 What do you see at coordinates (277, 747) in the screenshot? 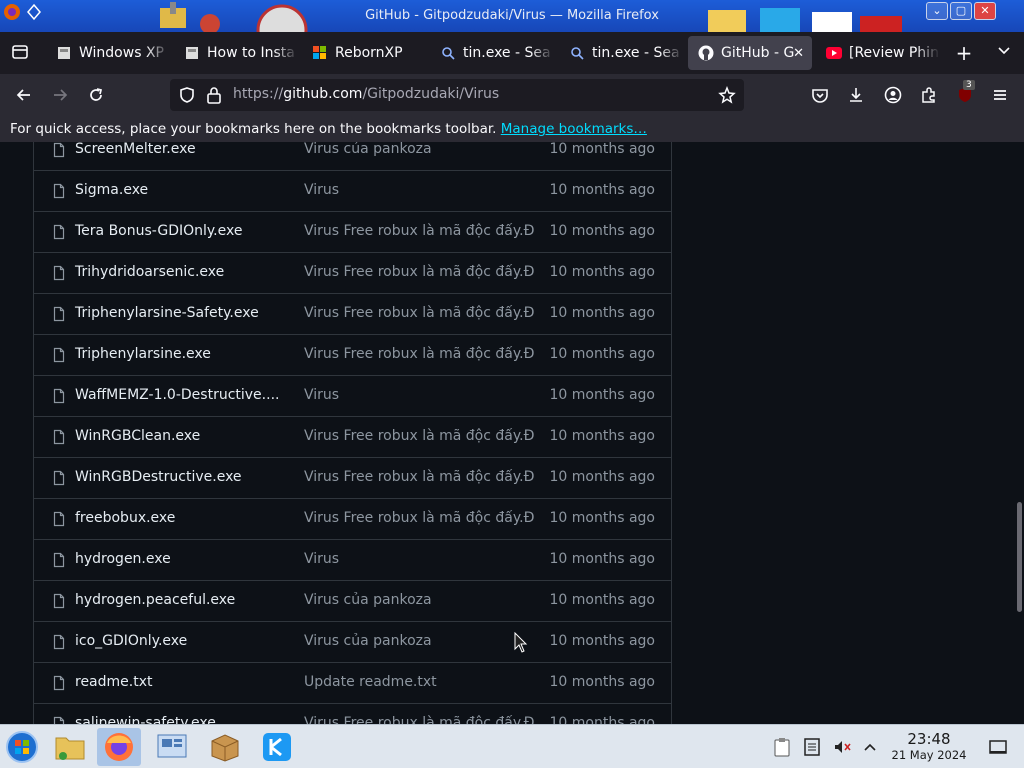
I see `taskbar-kde` at bounding box center [277, 747].